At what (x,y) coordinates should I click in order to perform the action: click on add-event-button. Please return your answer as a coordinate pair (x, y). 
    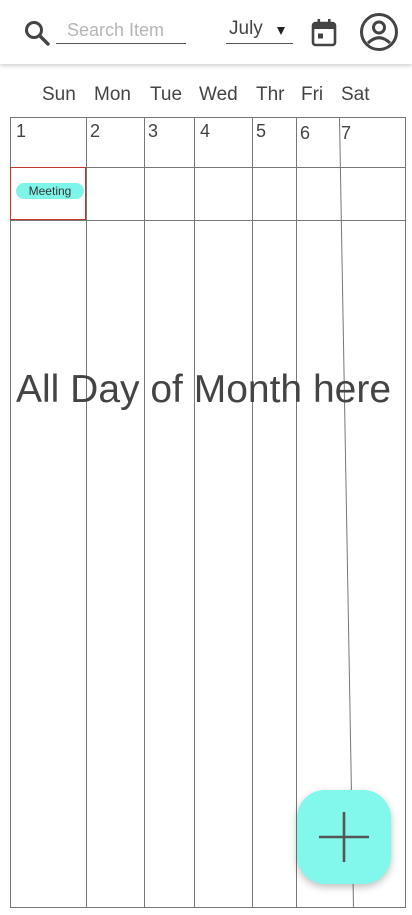
    Looking at the image, I should click on (344, 837).